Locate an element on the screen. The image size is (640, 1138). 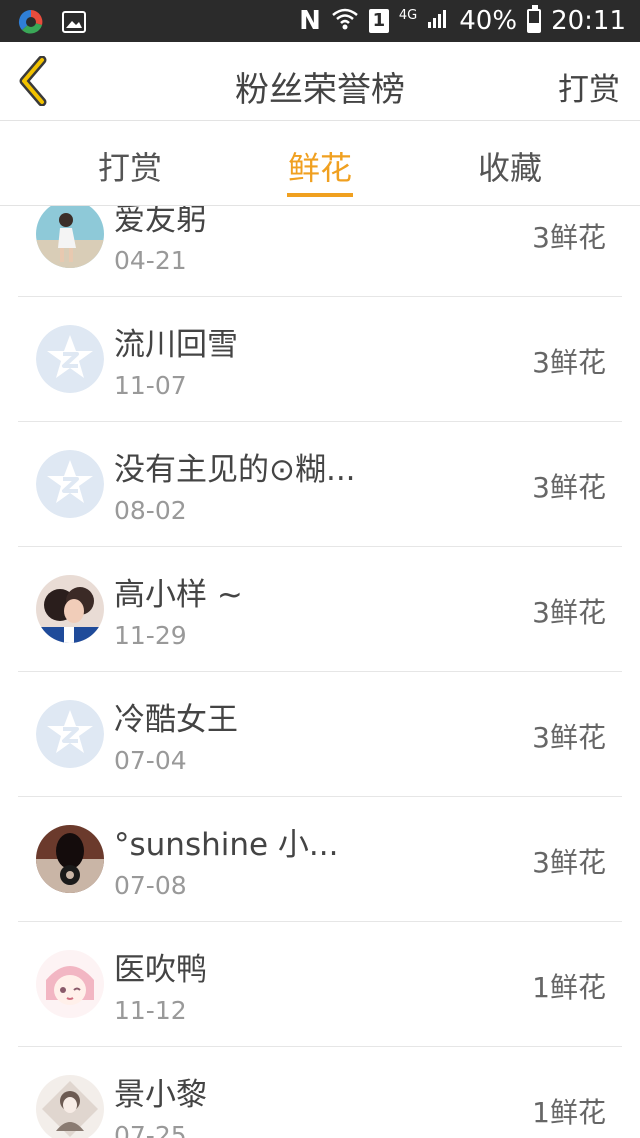
list-item: 高小样 ~ 11-29 3鲜花 is located at coordinates (320, 609).